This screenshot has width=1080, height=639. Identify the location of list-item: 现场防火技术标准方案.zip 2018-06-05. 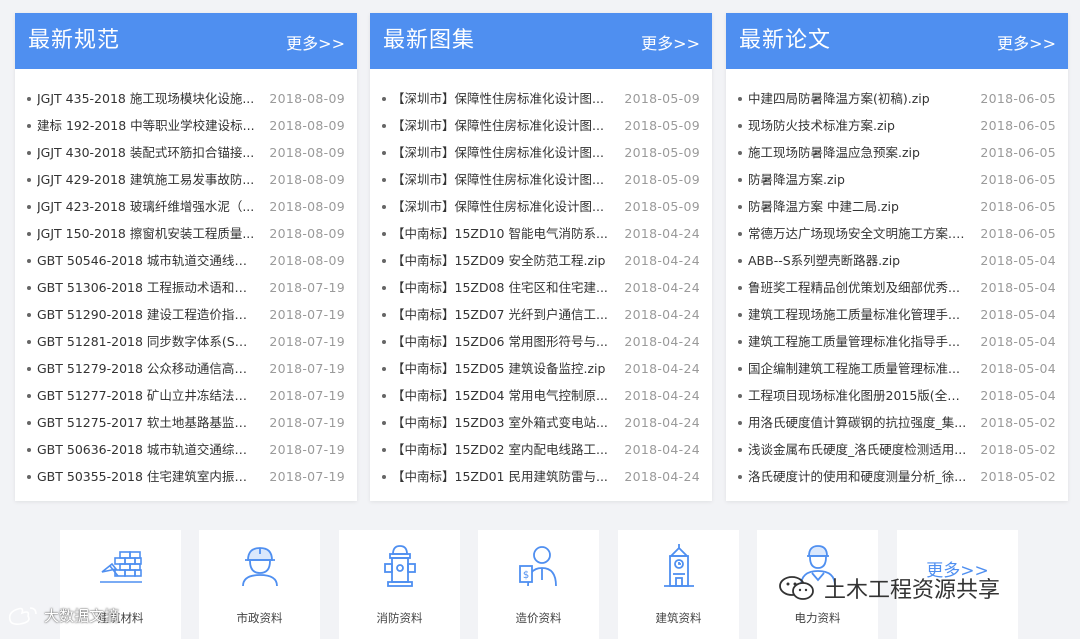
(897, 125).